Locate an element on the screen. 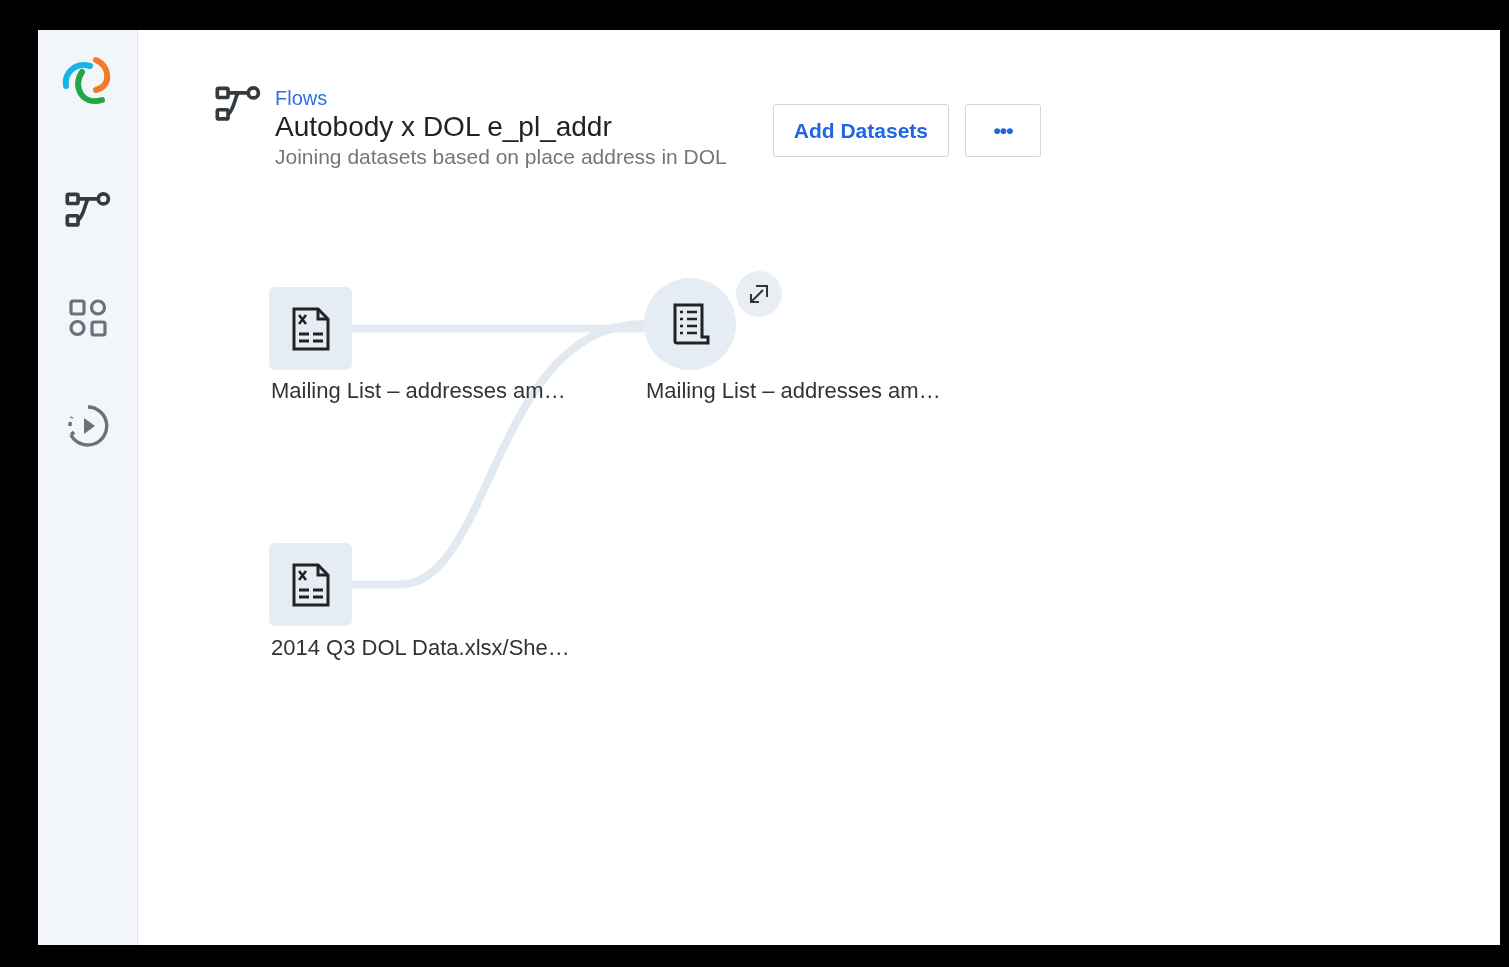  expand-button is located at coordinates (759, 294).